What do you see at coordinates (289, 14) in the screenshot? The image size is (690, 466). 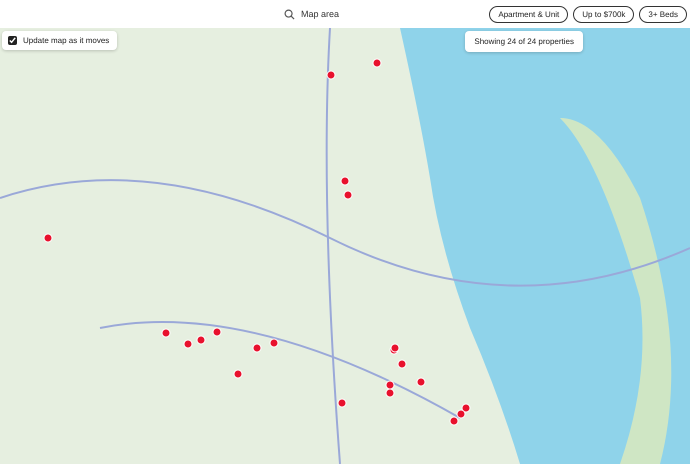 I see `search-icon` at bounding box center [289, 14].